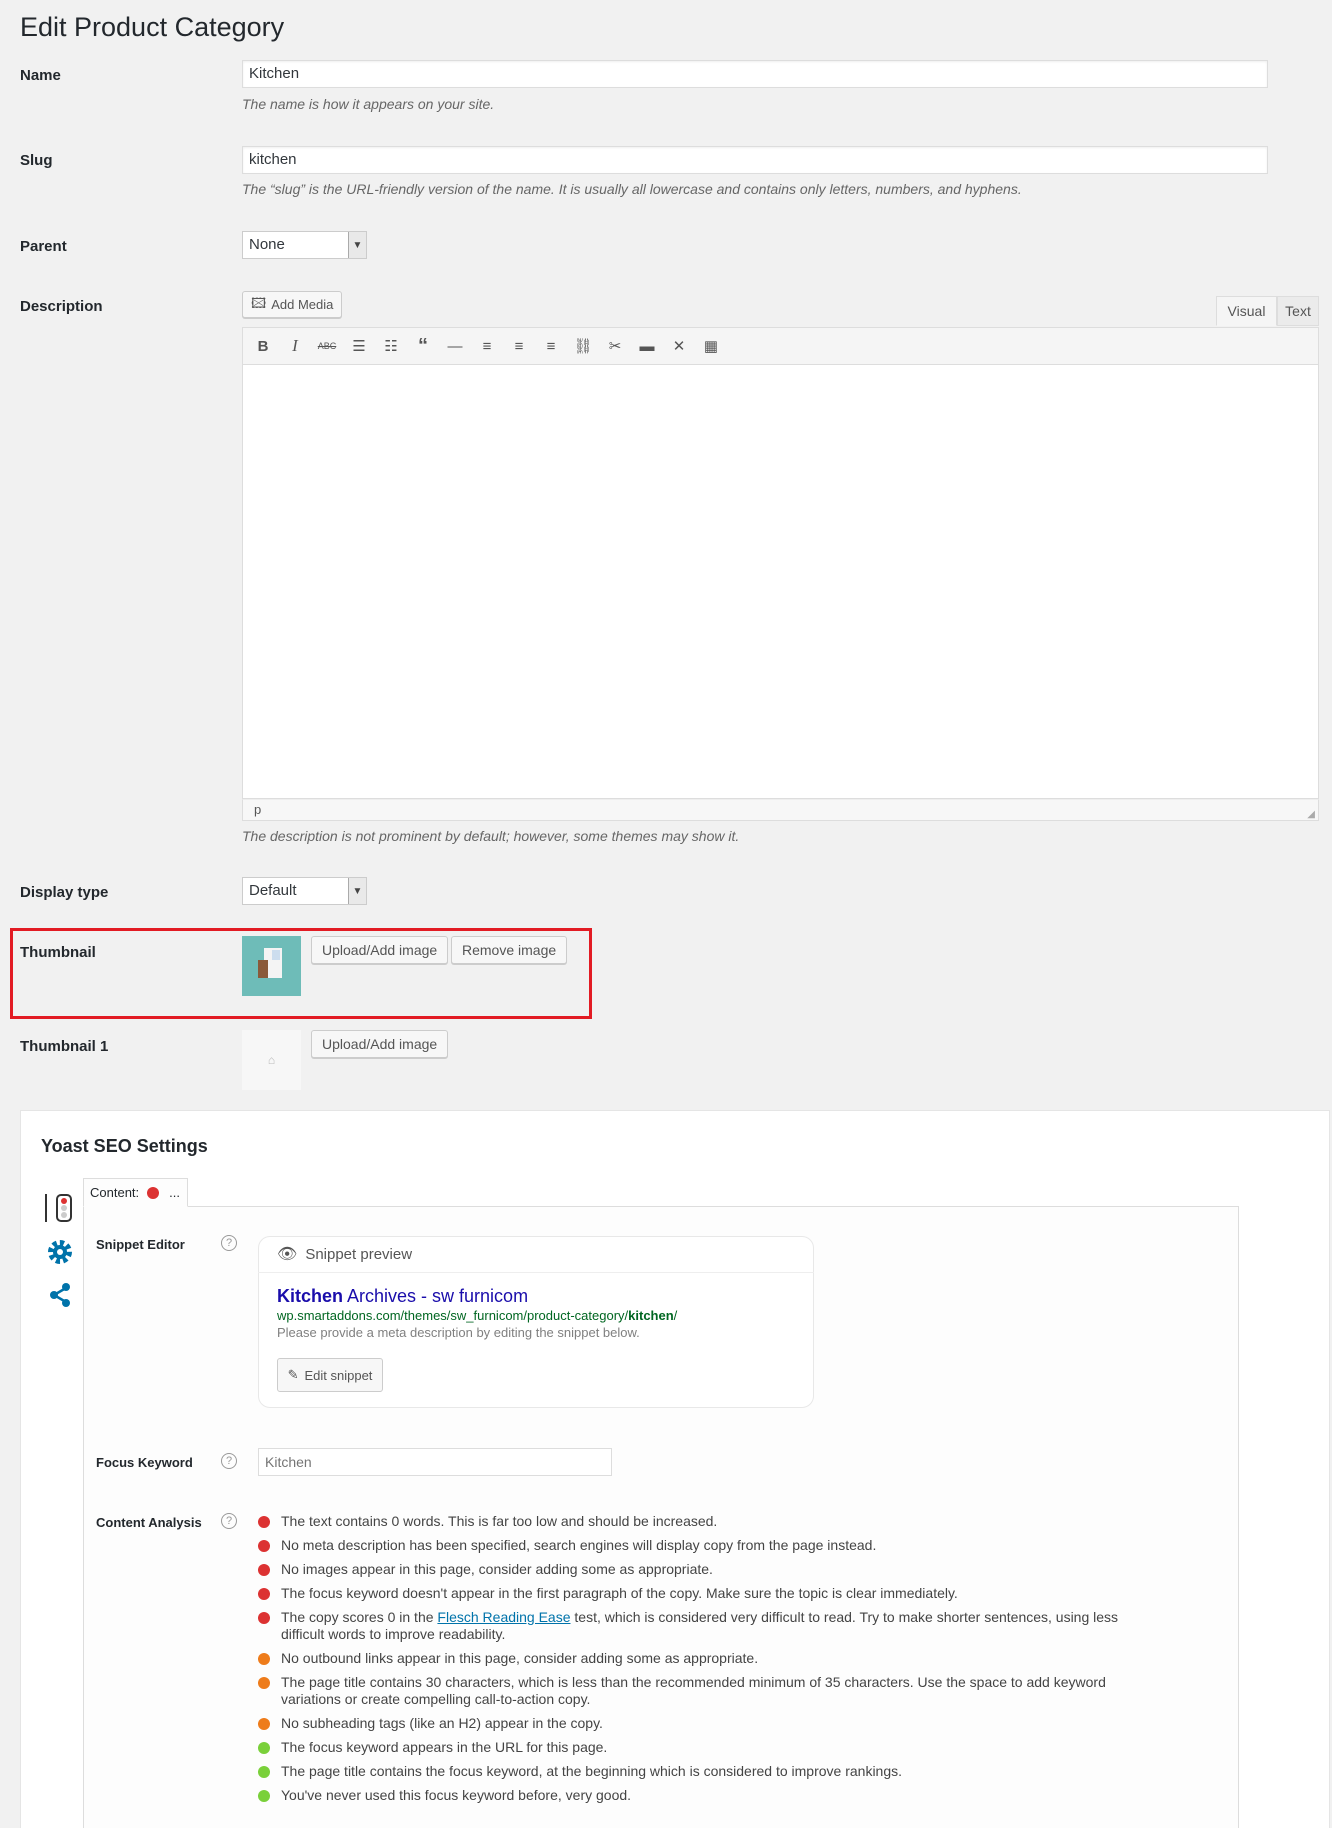 Image resolution: width=1332 pixels, height=1828 pixels. Describe the element at coordinates (423, 346) in the screenshot. I see `blockquote-icon: “` at that location.